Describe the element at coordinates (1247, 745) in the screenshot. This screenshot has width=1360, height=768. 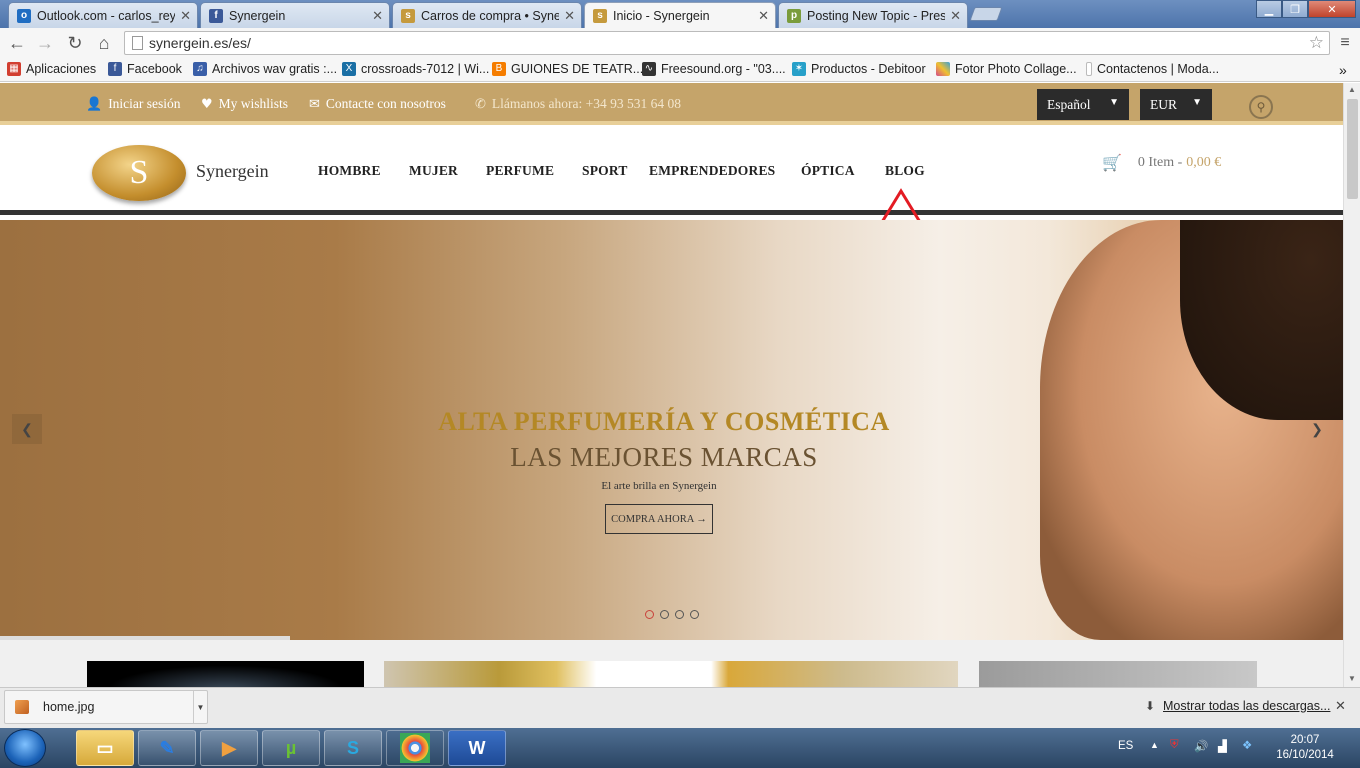
I see `dropbox-icon: ❖` at that location.